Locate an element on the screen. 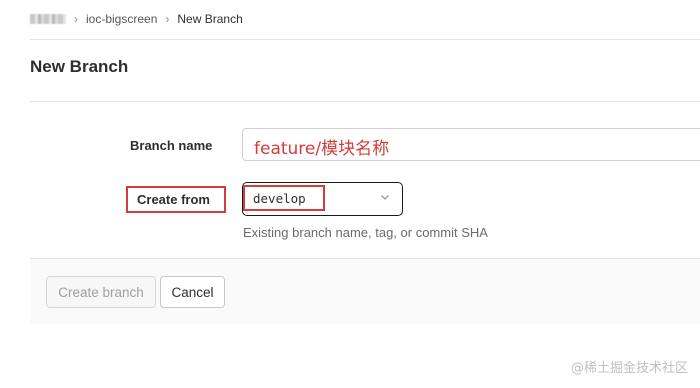 Image resolution: width=700 pixels, height=388 pixels. header-divider is located at coordinates (365, 39).